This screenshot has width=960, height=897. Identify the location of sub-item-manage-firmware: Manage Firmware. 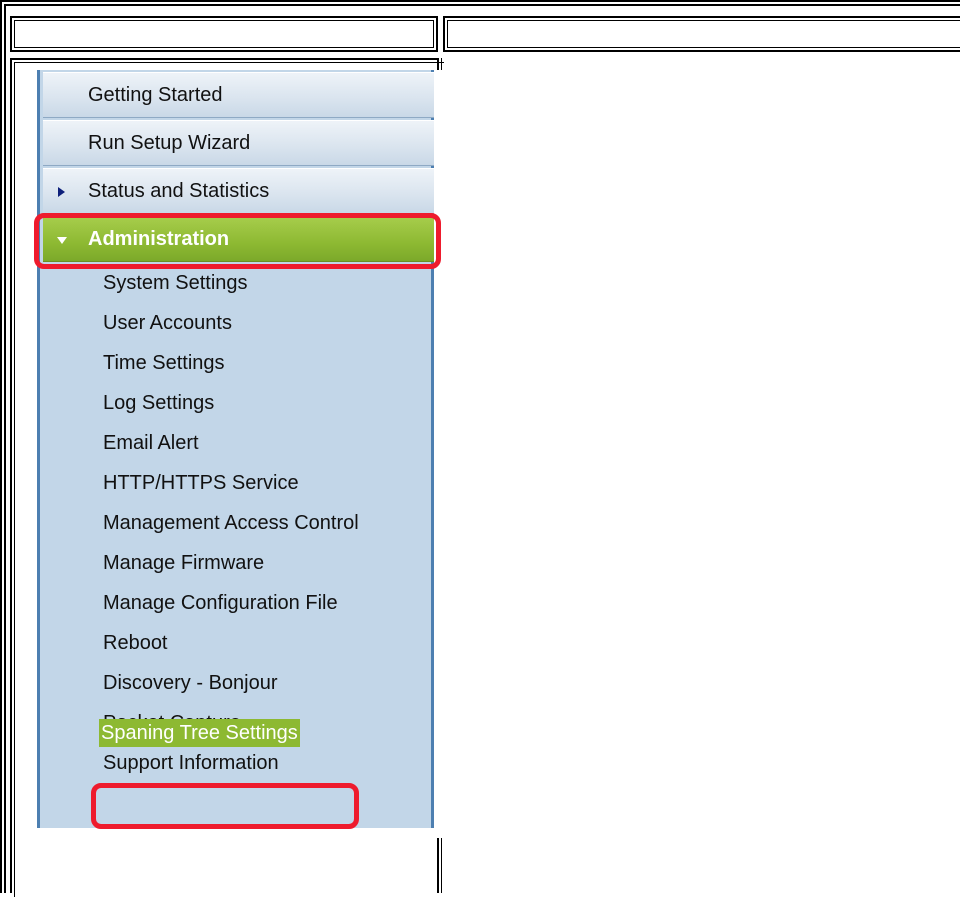
(183, 563).